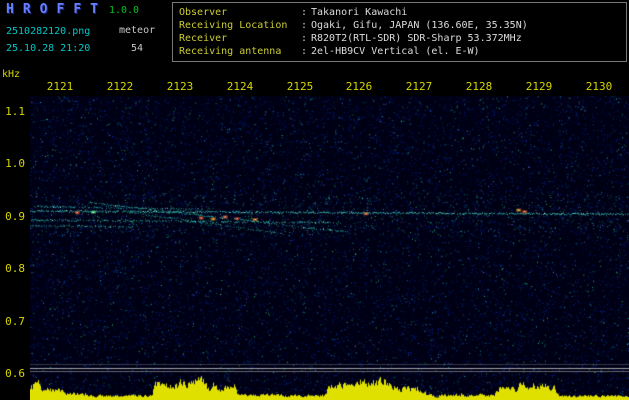  Describe the element at coordinates (416, 38) in the screenshot. I see `info-value: R820T2(RTL-SDR) SDR-Sharp 53.372MHz` at that location.